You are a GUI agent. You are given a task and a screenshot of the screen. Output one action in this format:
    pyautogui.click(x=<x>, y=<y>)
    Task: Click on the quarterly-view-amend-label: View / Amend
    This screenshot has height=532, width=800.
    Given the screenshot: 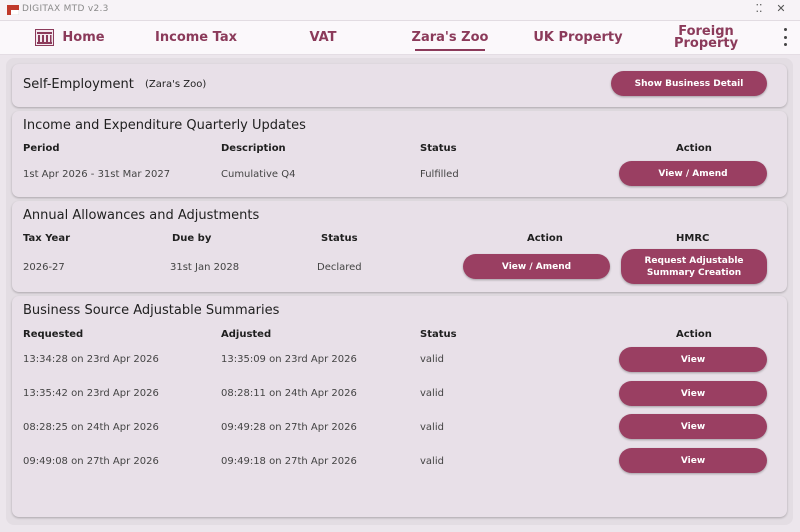 What is the action you would take?
    pyautogui.click(x=693, y=173)
    